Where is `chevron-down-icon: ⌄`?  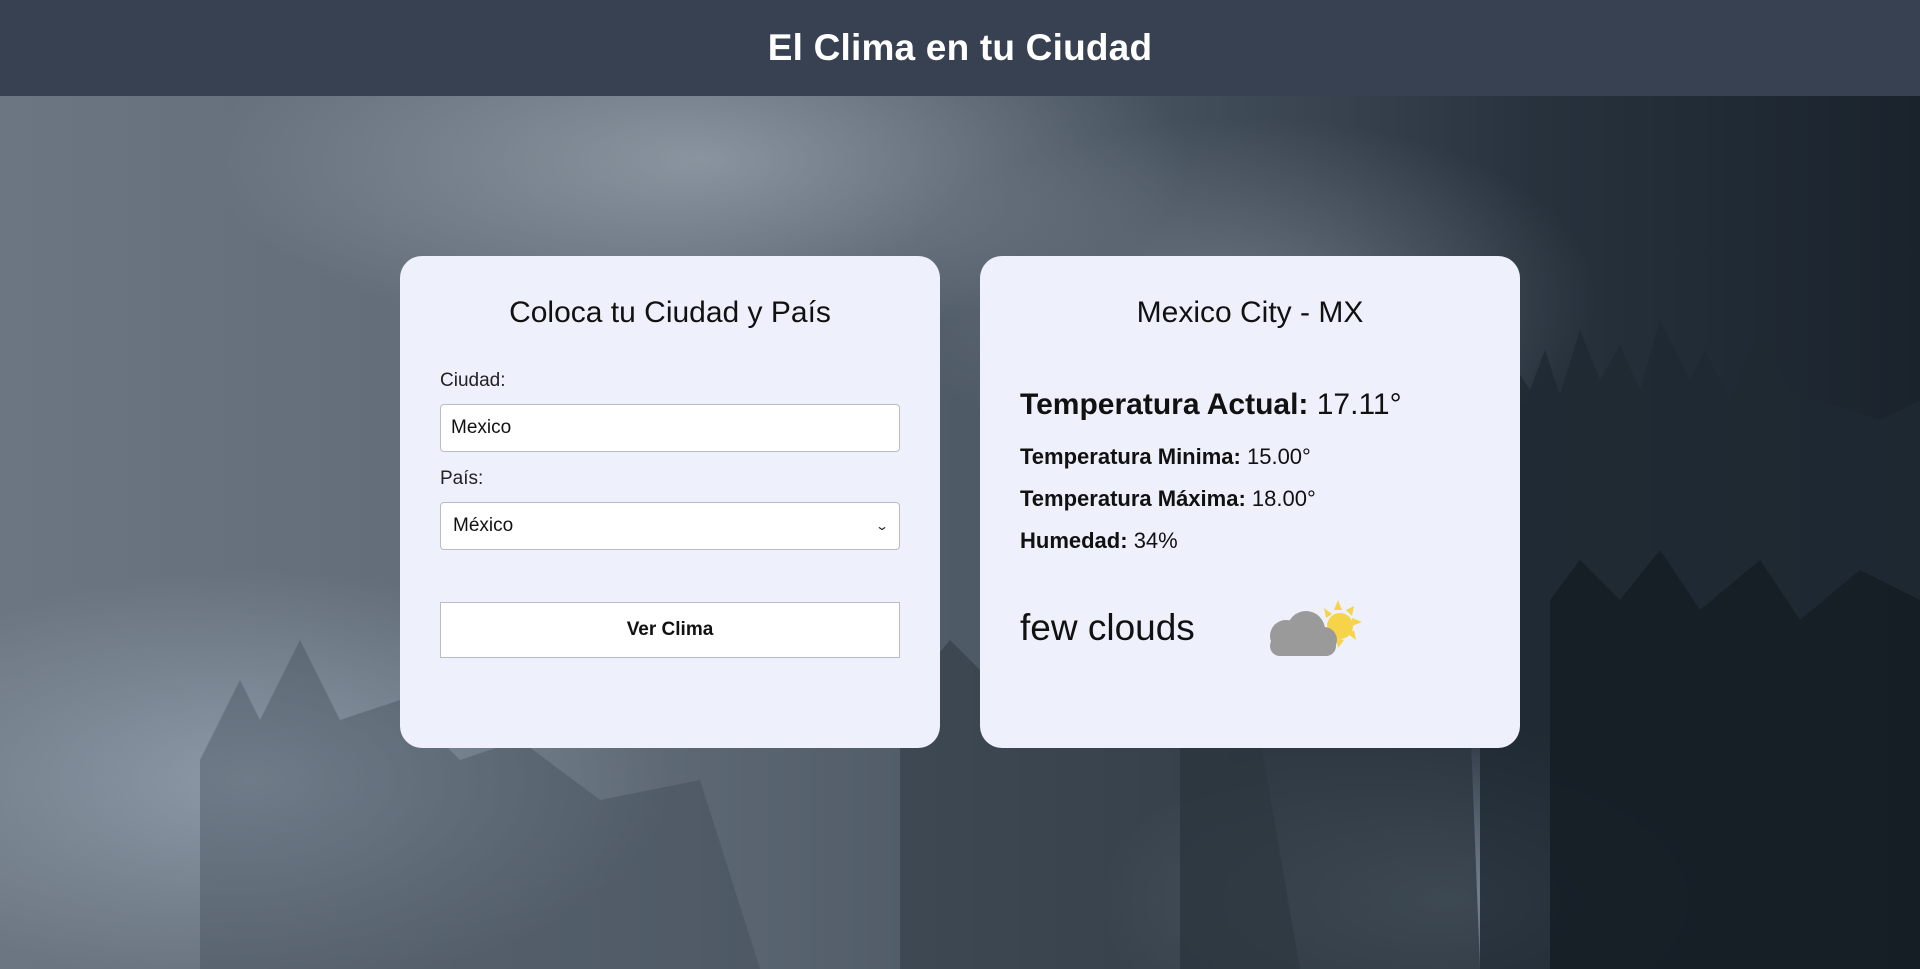
chevron-down-icon: ⌄ is located at coordinates (882, 526).